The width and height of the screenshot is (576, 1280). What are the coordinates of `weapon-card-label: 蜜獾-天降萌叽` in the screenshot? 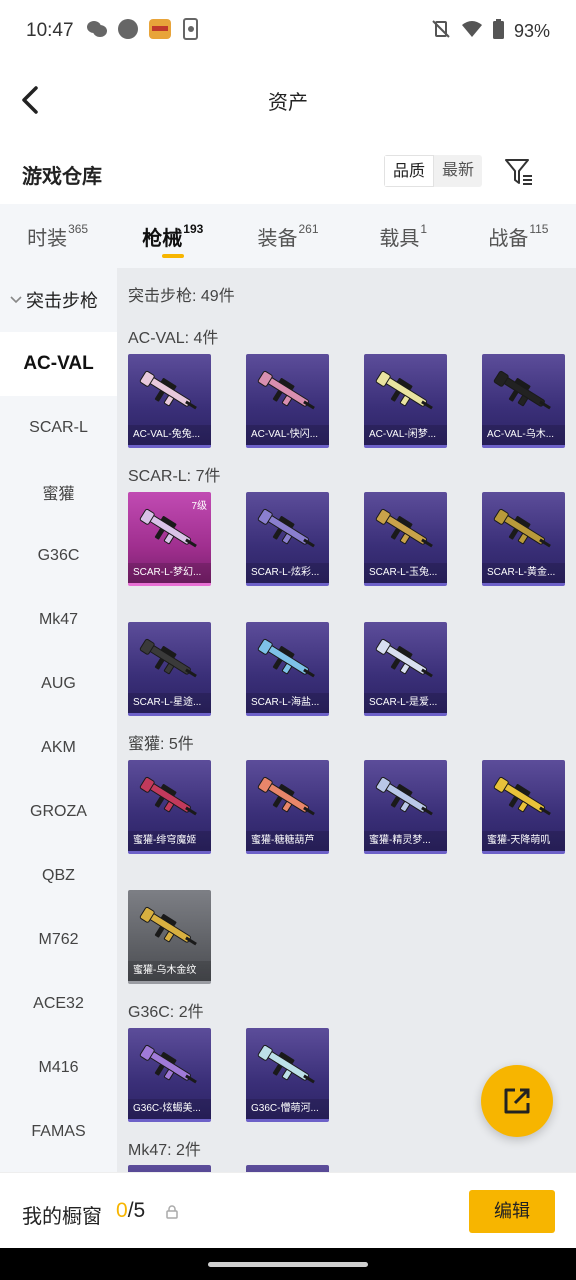 It's located at (523, 841).